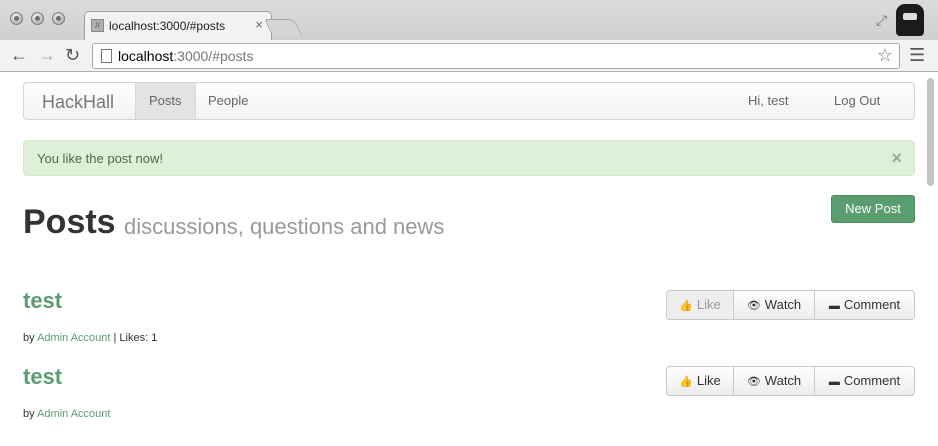 The image size is (938, 446). Describe the element at coordinates (165, 101) in the screenshot. I see `nav-posts: Posts` at that location.